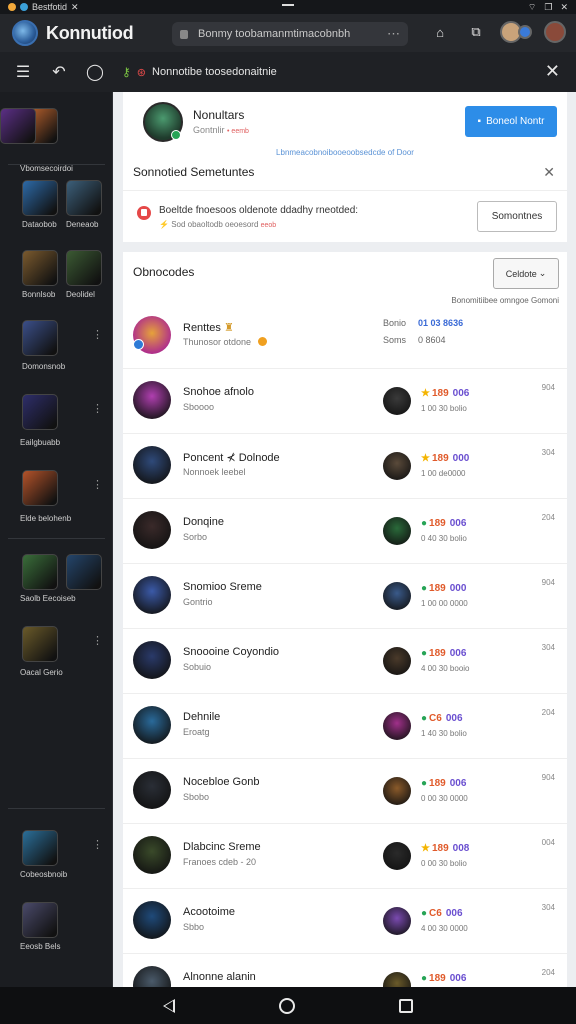  I want to click on list-item: Acootoime Sbbo ● C6 006 4 00 30 0000 304, so click(345, 921).